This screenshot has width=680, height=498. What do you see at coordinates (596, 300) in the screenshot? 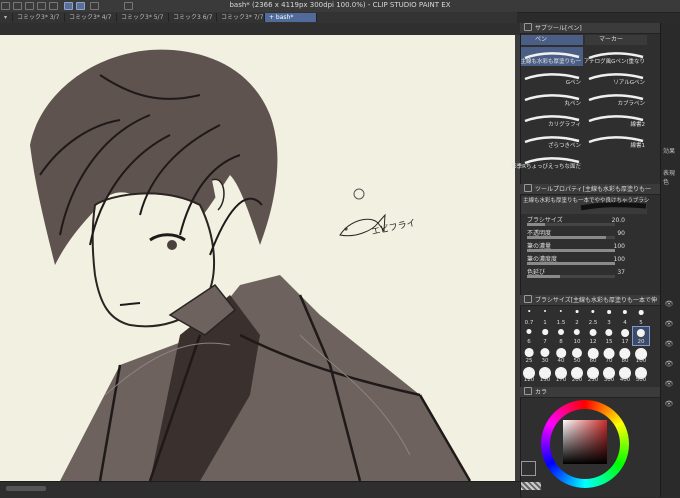
I see `brush-size-title: ブラシサイズ[主線も水彩も厚塗りも一本で伸` at bounding box center [596, 300].